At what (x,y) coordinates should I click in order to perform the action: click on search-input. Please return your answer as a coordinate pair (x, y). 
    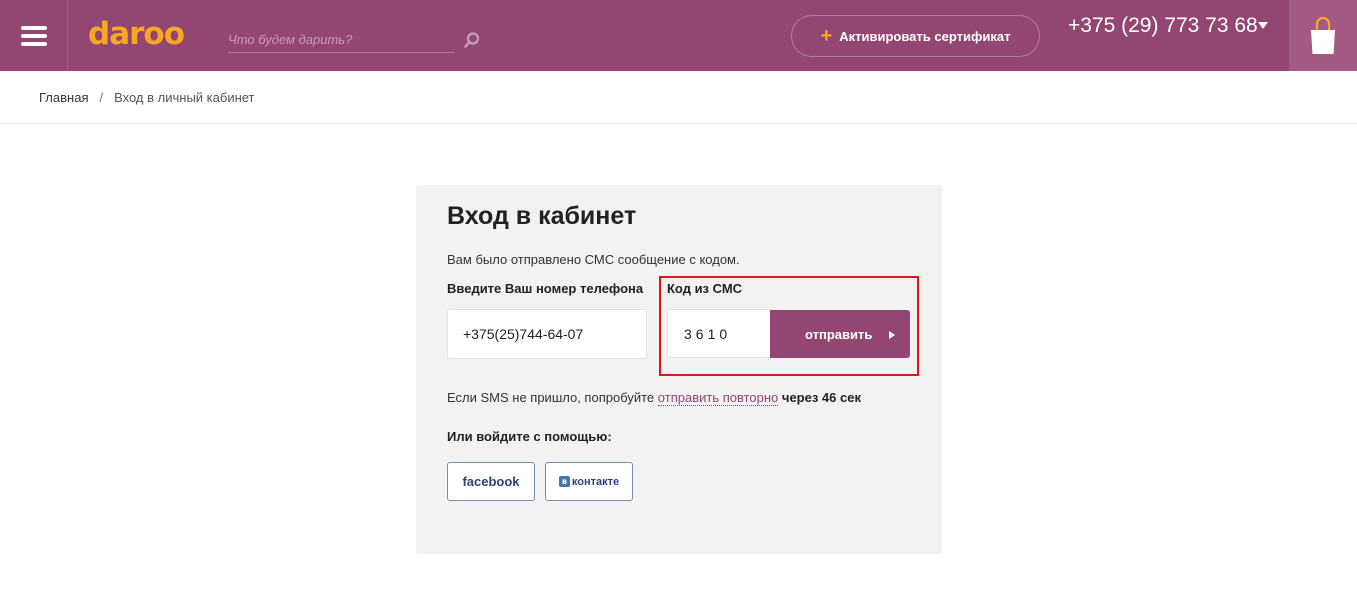
    Looking at the image, I should click on (341, 39).